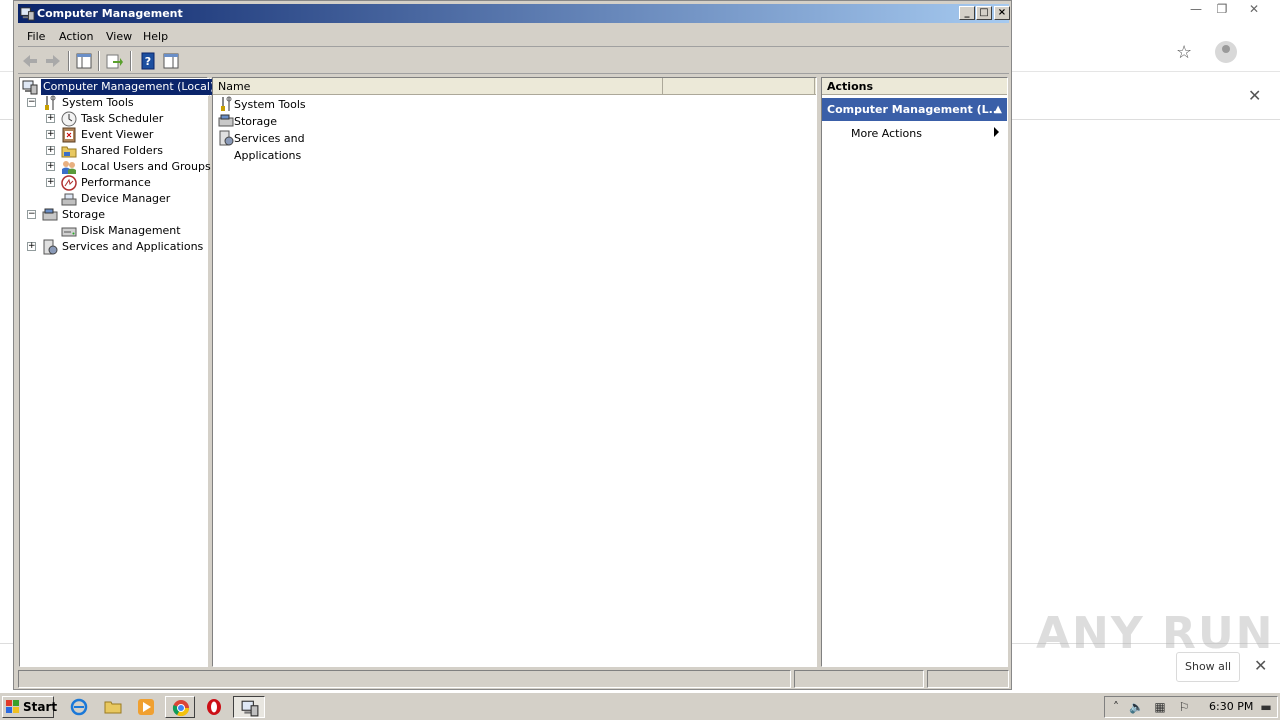 This screenshot has height=720, width=1280. I want to click on help-icon: ?, so click(148, 61).